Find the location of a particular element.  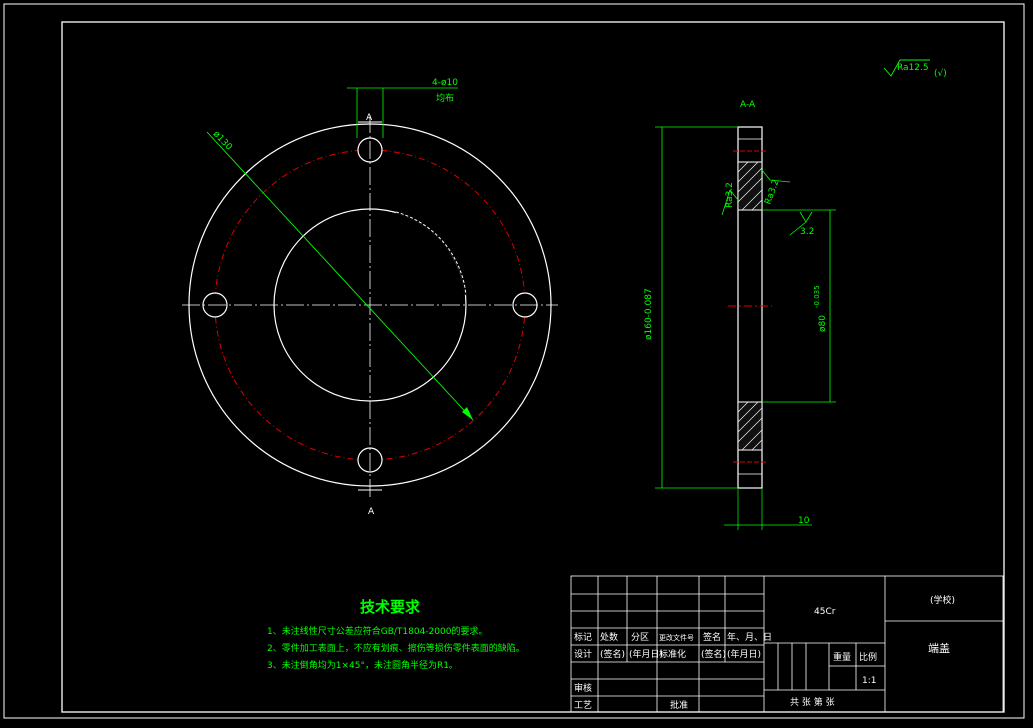

roughness-right: Ra3.2 is located at coordinates (772, 192).